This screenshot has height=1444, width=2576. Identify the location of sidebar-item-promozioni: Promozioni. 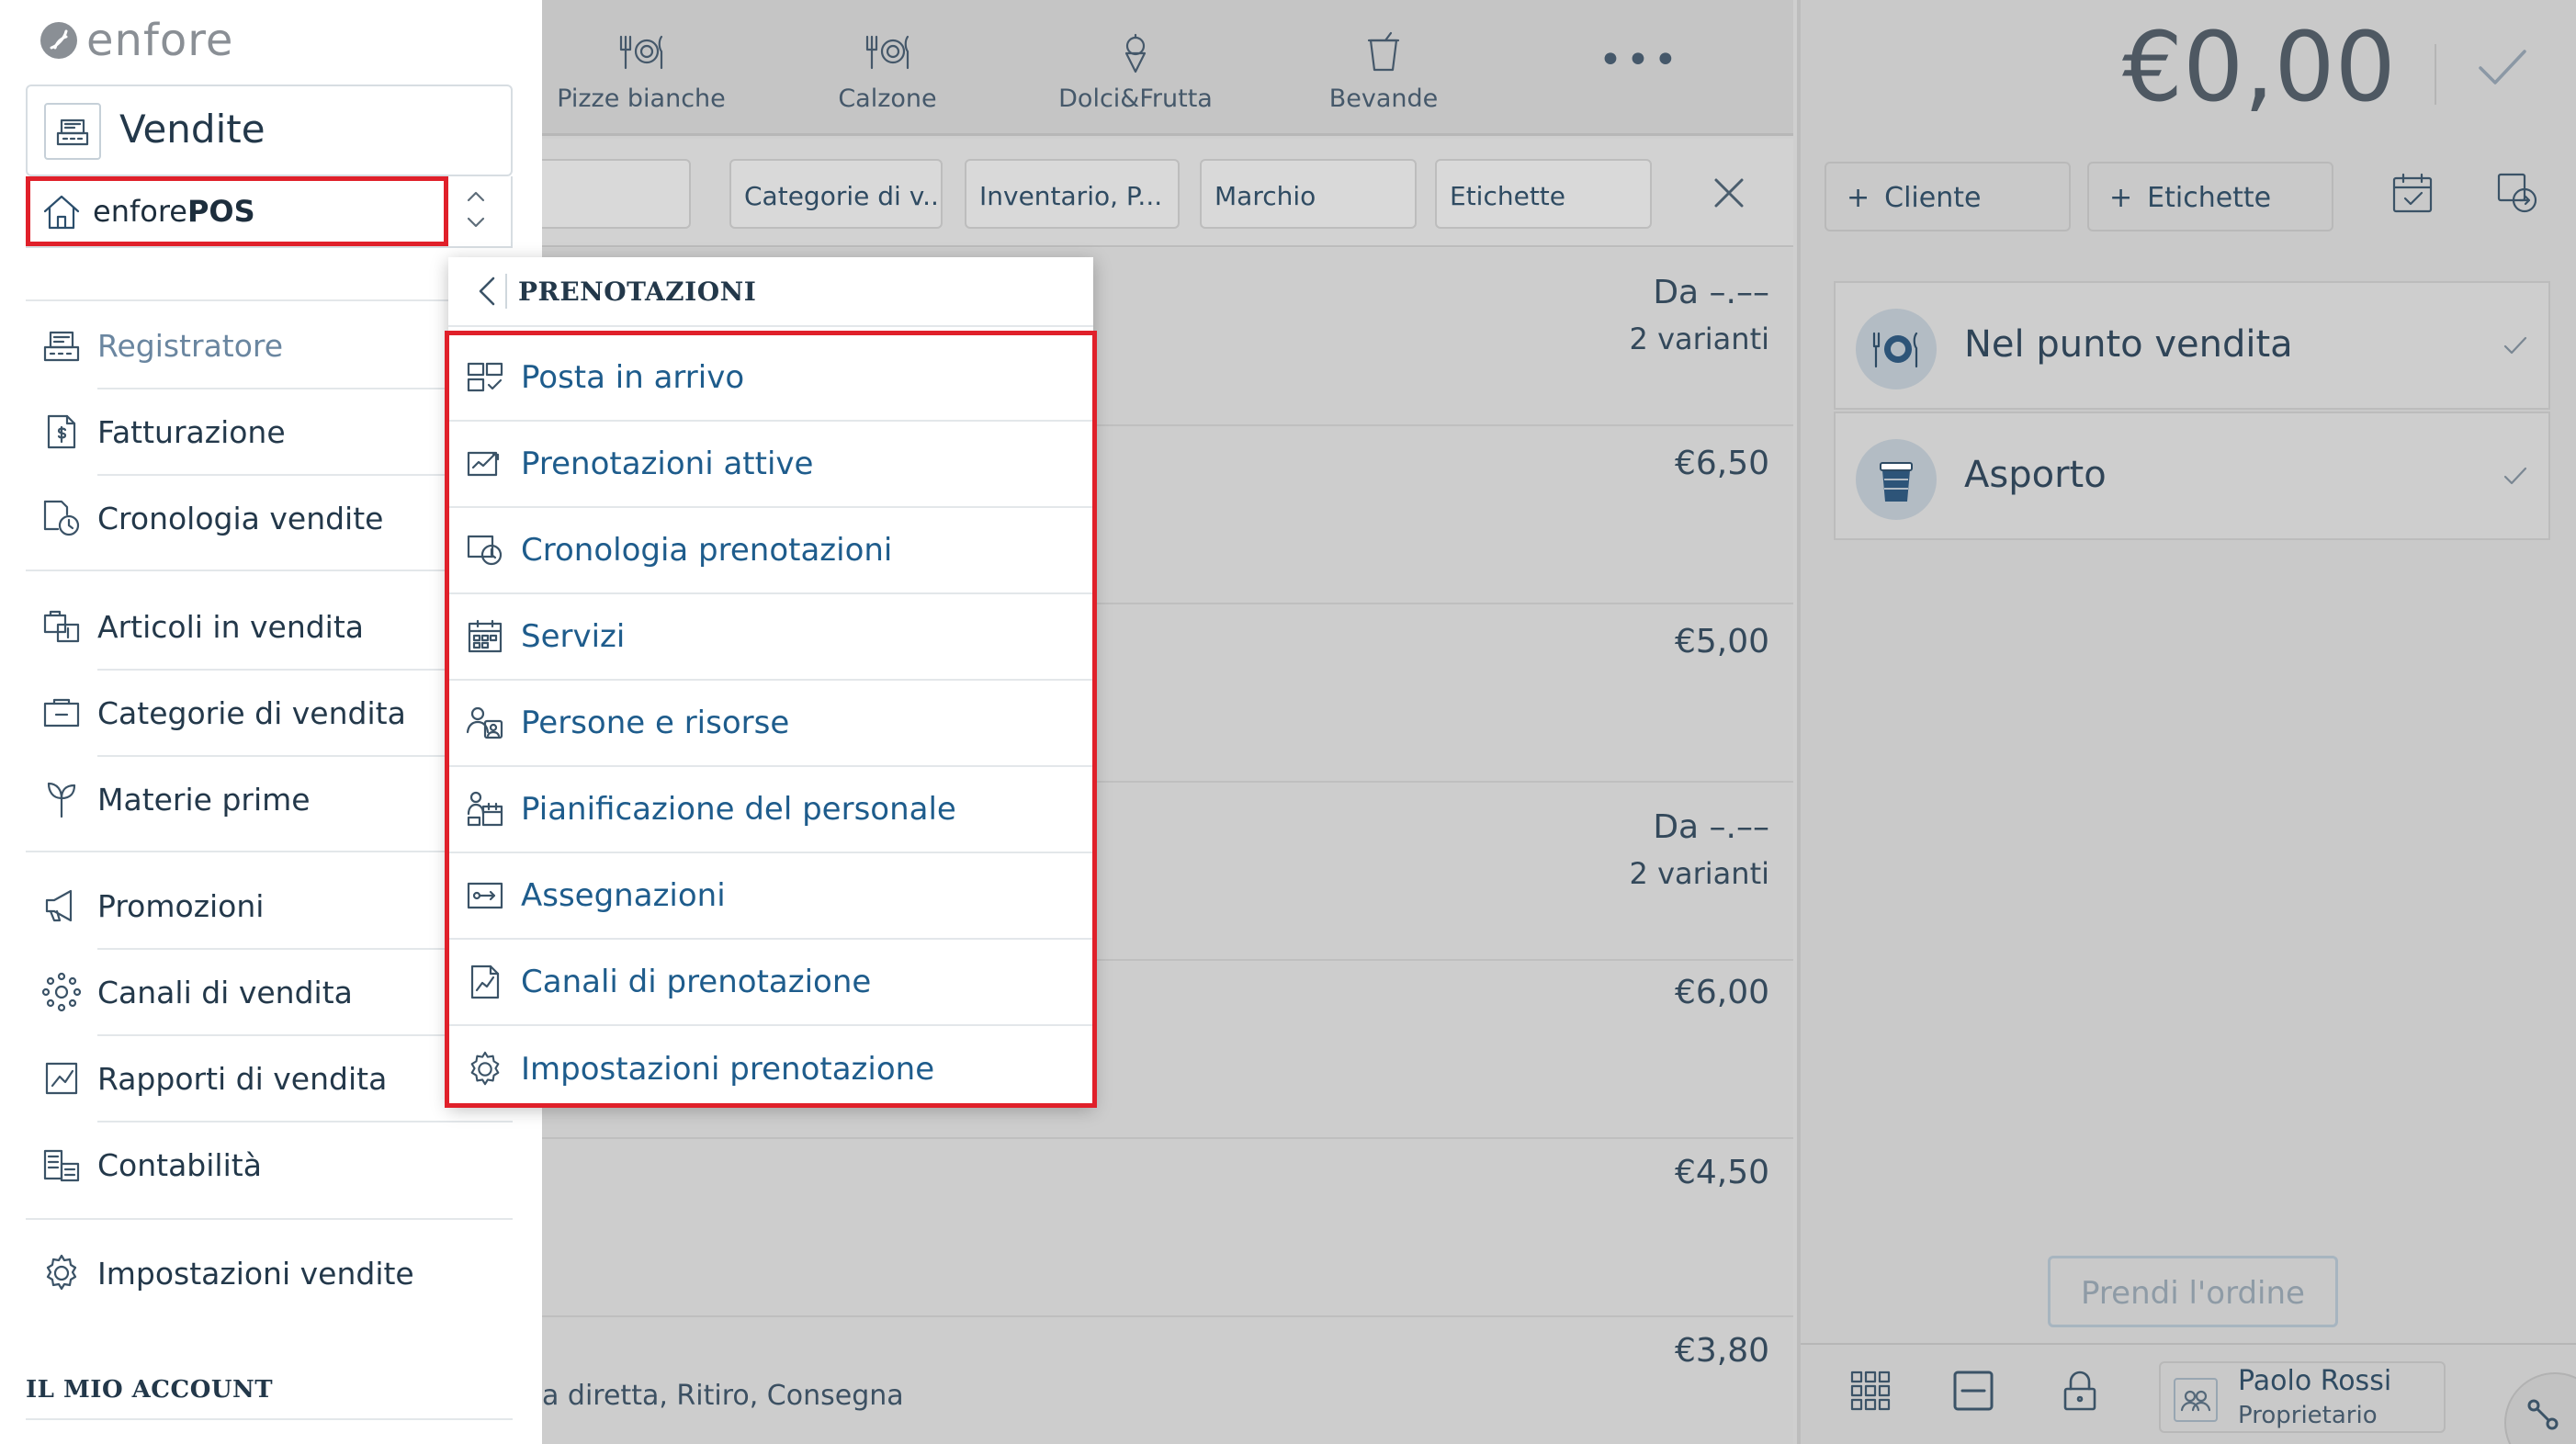
(269, 906).